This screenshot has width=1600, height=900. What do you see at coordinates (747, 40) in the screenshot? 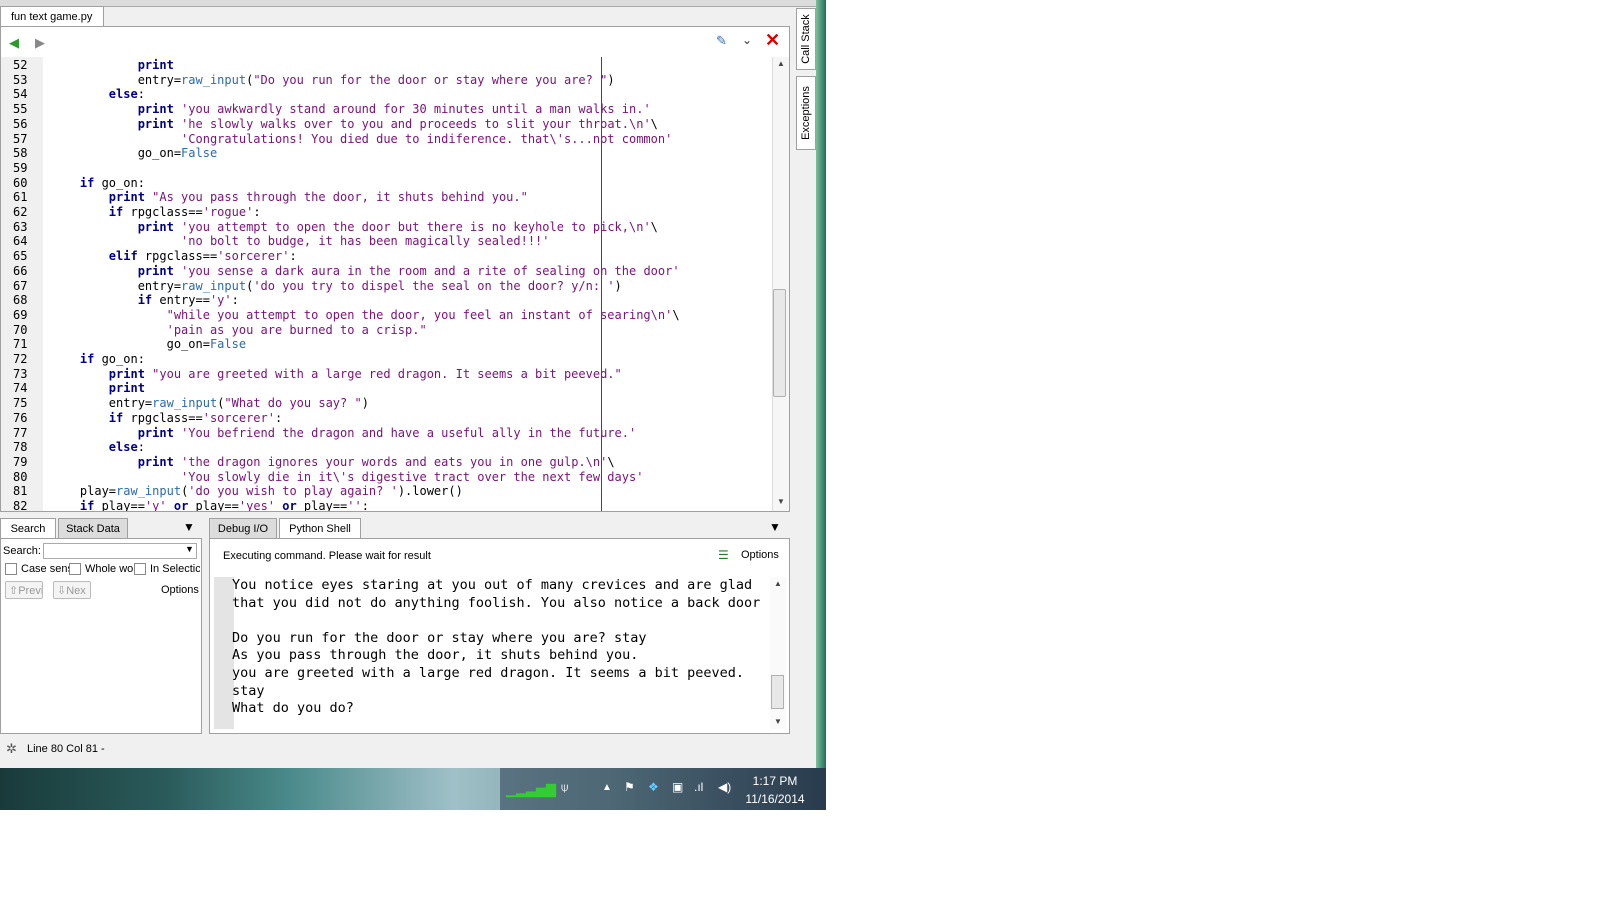
I see `chevron-down-icon: ⌄` at bounding box center [747, 40].